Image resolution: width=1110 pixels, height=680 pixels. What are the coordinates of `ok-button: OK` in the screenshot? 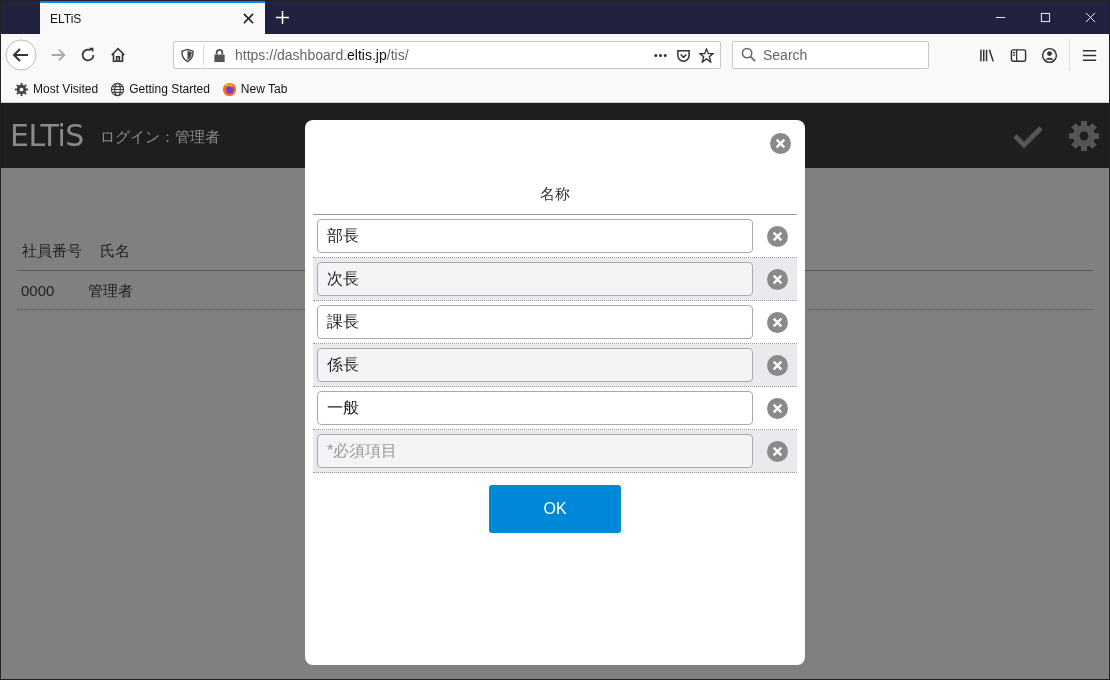 It's located at (555, 509).